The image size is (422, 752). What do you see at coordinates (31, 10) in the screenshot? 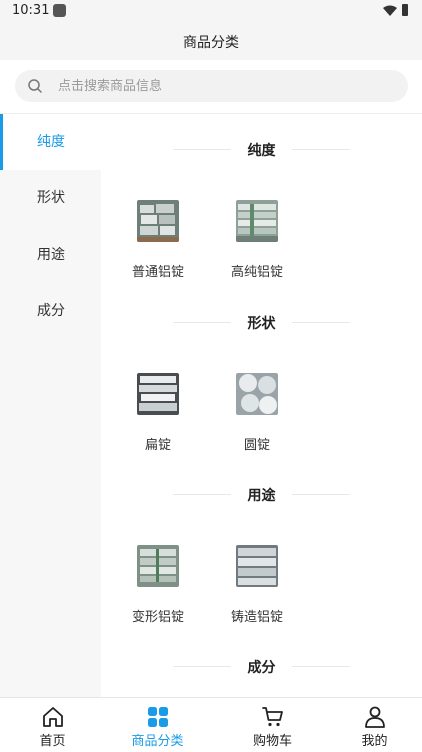
I see `status-time: 10:31` at bounding box center [31, 10].